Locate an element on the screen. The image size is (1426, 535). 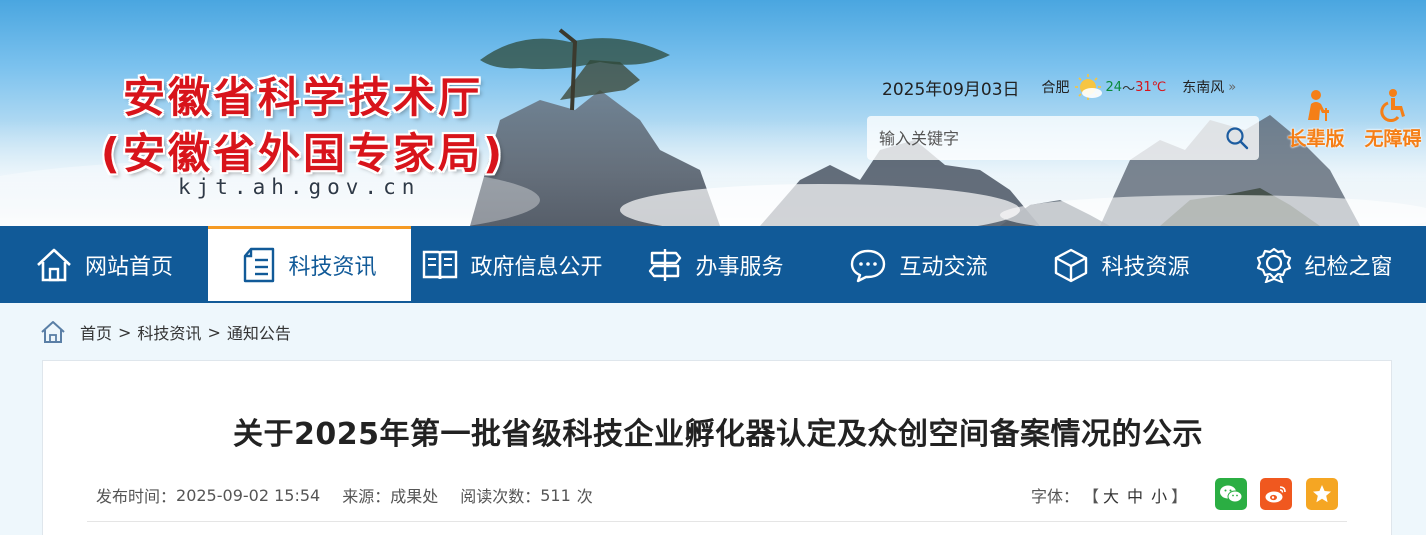
share-wechat-button is located at coordinates (1231, 494).